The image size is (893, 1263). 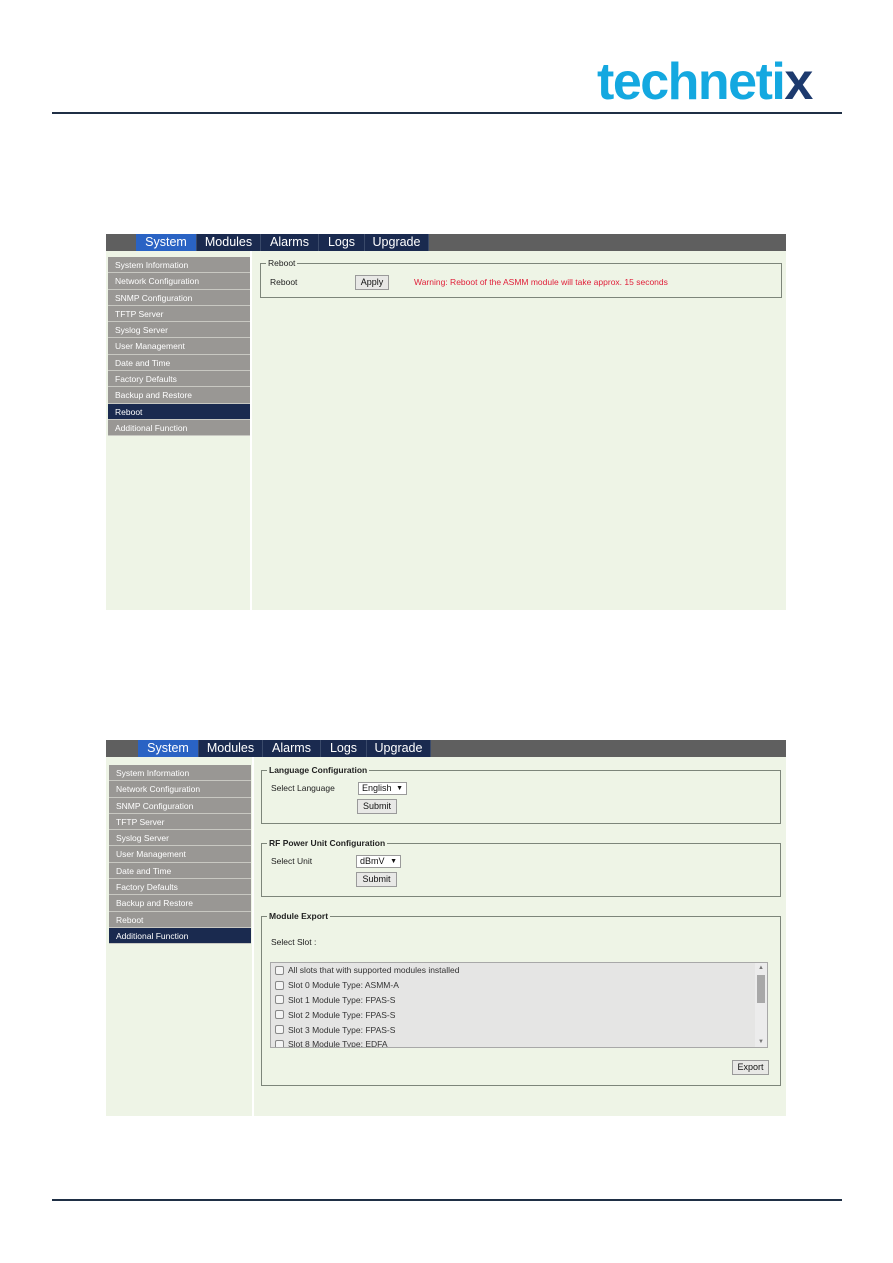 What do you see at coordinates (292, 861) in the screenshot?
I see `select-unit-label: Select Unit` at bounding box center [292, 861].